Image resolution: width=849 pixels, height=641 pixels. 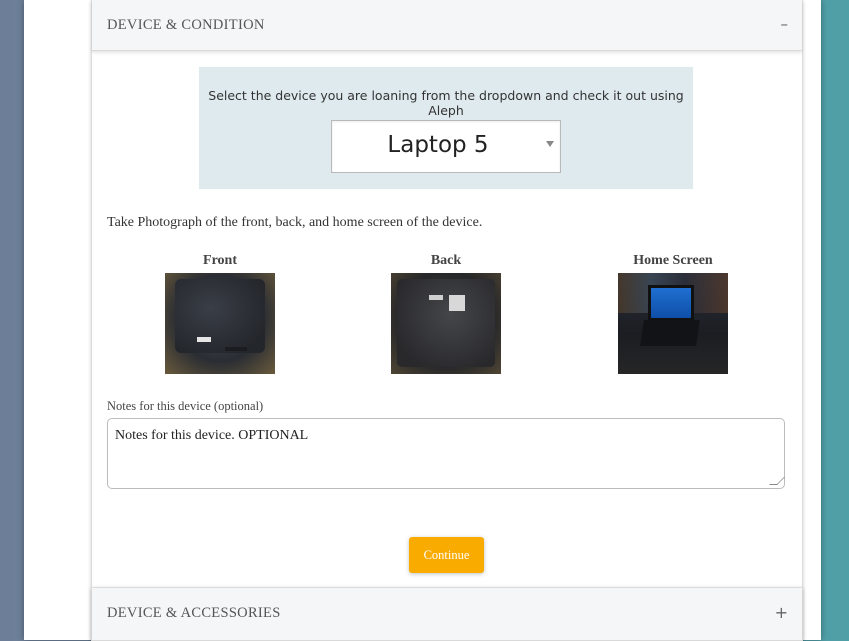 I want to click on device-accessories-panel: DEVICE & ACCESSORIES +, so click(x=447, y=614).